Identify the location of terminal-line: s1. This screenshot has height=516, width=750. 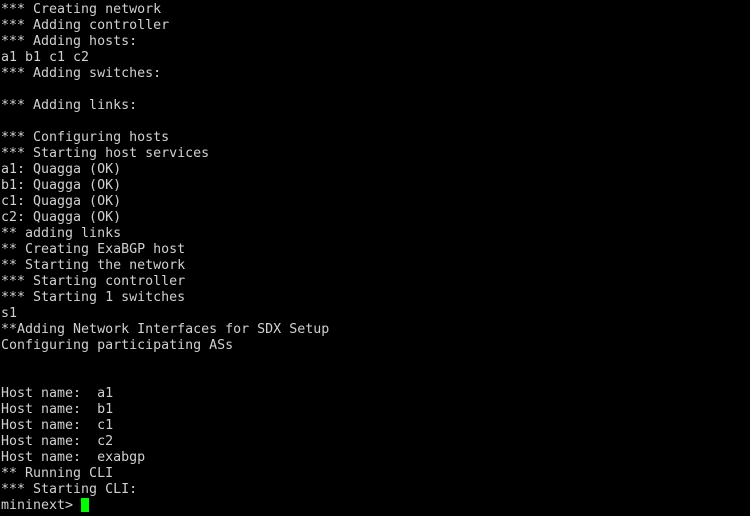
(9, 313).